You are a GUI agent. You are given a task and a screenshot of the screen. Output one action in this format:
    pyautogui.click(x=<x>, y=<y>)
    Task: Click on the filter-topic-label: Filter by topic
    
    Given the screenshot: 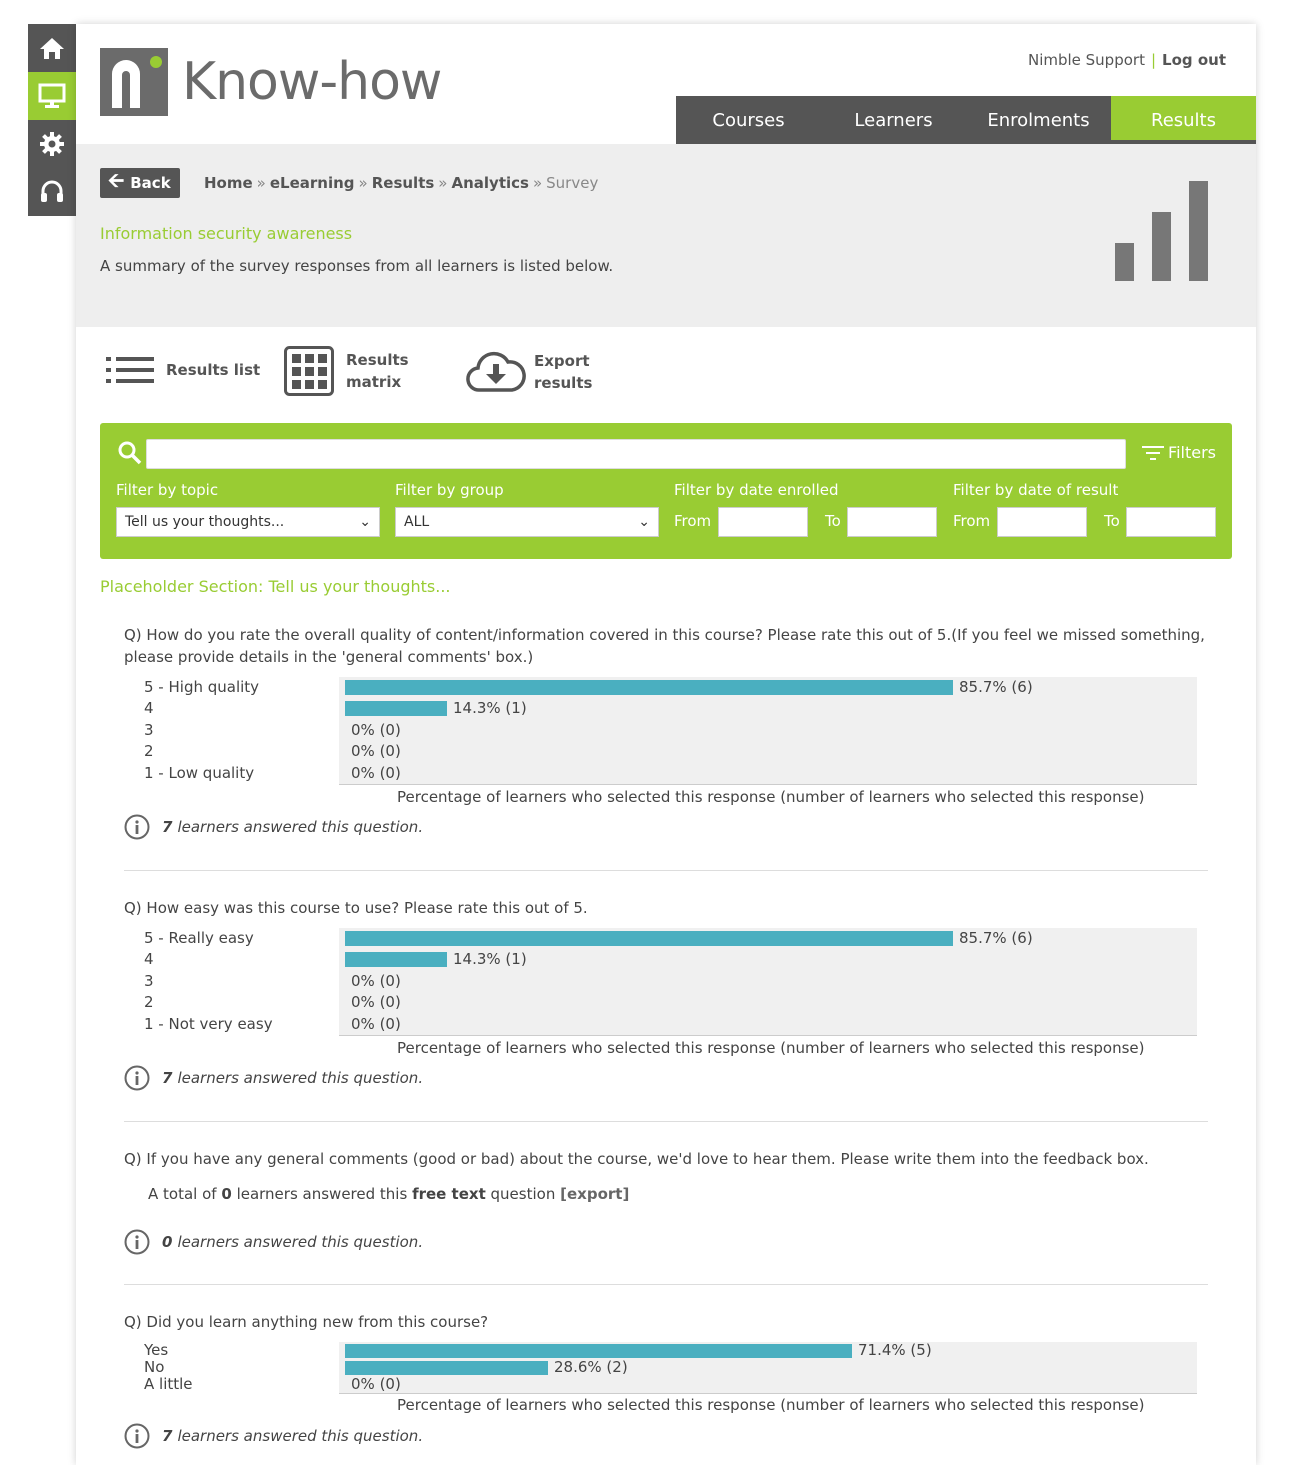 What is the action you would take?
    pyautogui.click(x=167, y=490)
    